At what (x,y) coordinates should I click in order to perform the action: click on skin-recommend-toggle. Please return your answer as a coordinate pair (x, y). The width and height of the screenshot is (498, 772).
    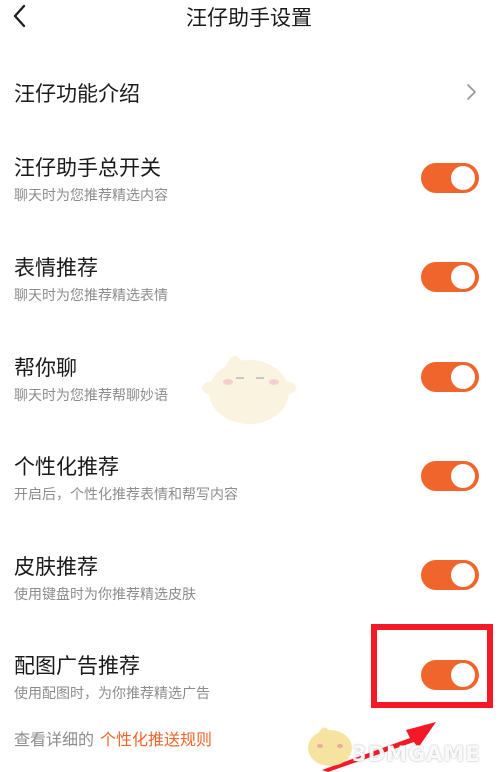
    Looking at the image, I should click on (450, 575).